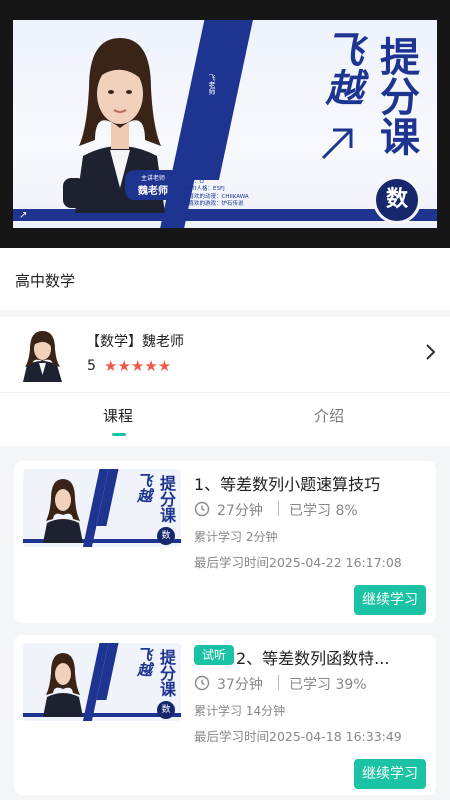 This screenshot has width=450, height=800. Describe the element at coordinates (328, 685) in the screenshot. I see `course-progress: 已学习 39%` at that location.